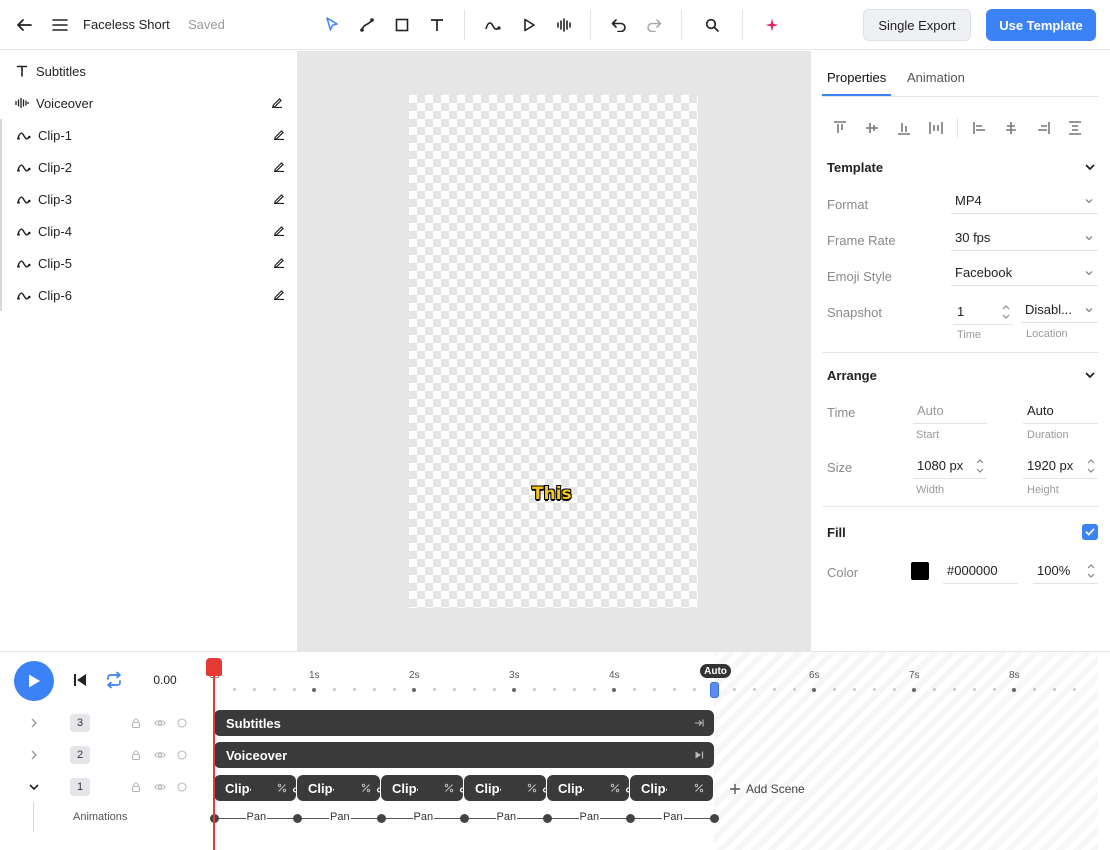 This screenshot has width=1110, height=850. What do you see at coordinates (855, 167) in the screenshot?
I see `template-section-heading: Template` at bounding box center [855, 167].